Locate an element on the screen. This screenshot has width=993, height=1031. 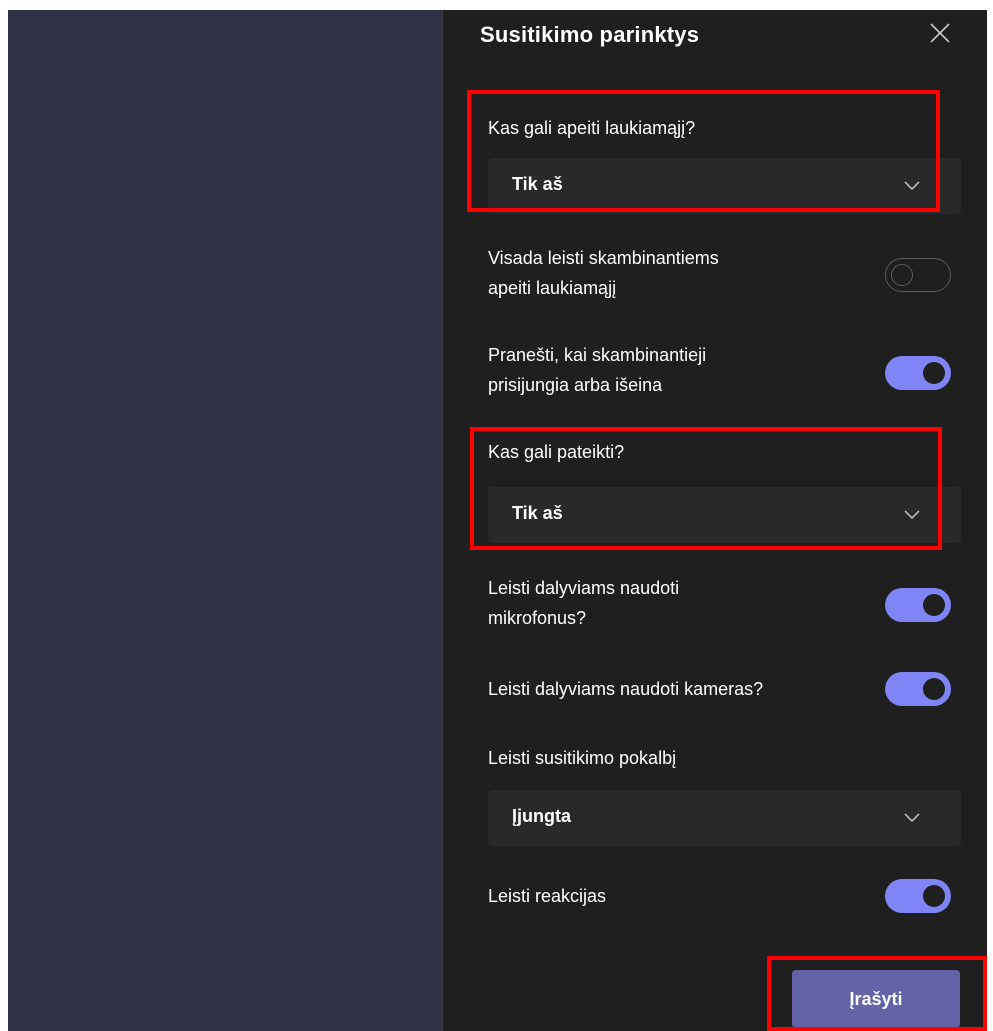
cameras-label: Leisti dalyviams naudoti kameras? is located at coordinates (626, 689).